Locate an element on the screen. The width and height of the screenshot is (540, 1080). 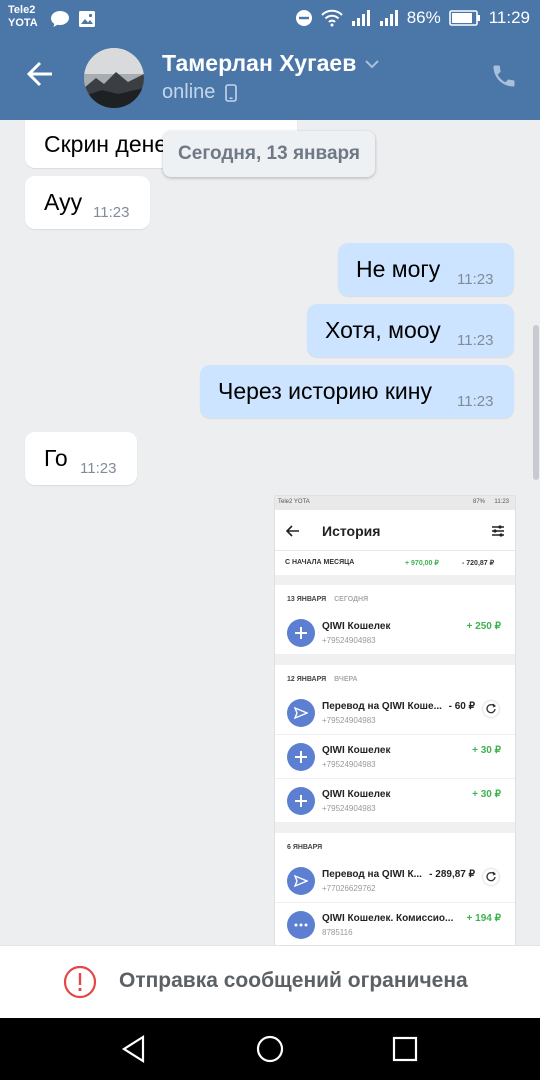
message-bubble-outgoing: Не могу 11:23 is located at coordinates (426, 269).